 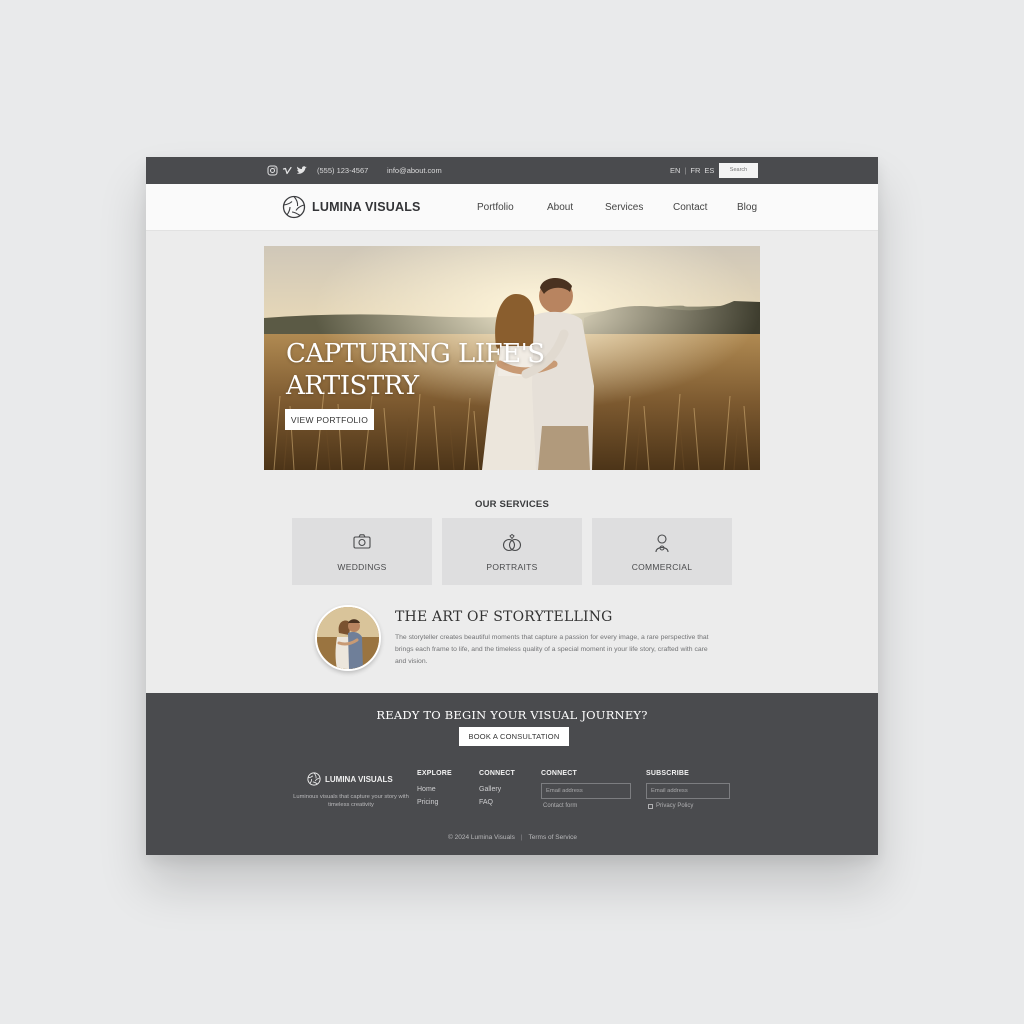 I want to click on instagram-icon, so click(x=272, y=170).